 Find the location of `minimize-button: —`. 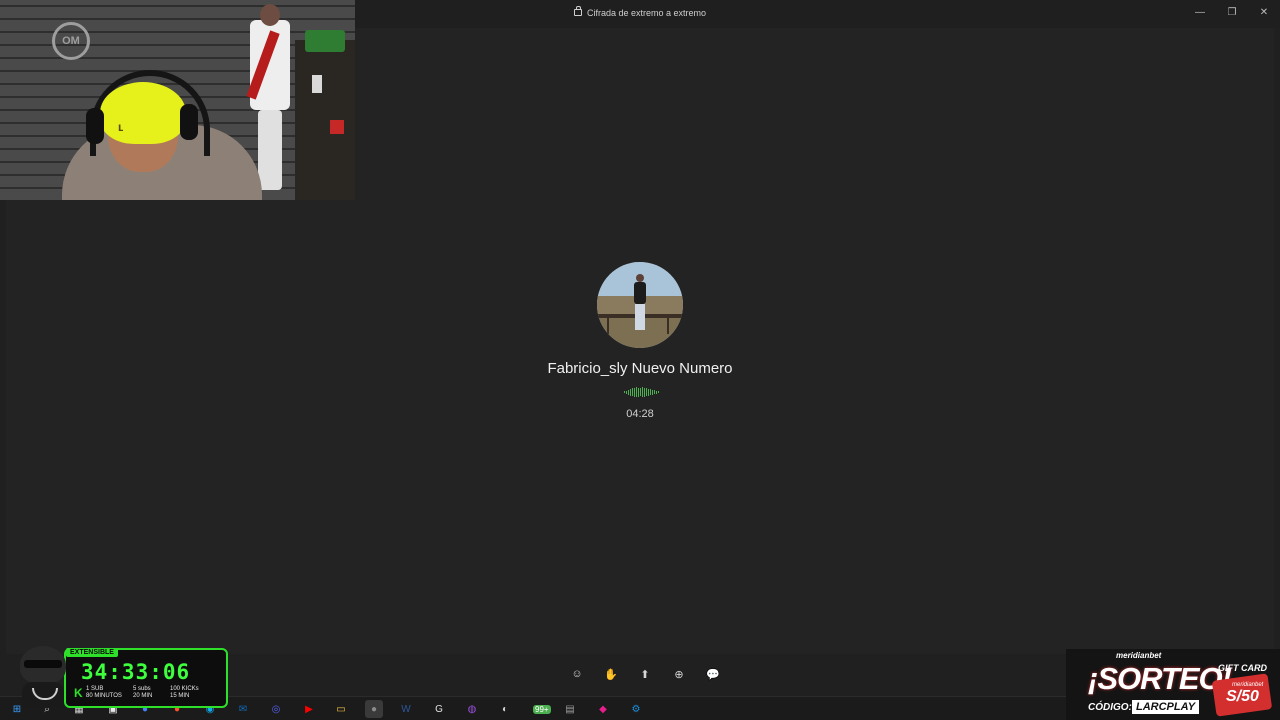

minimize-button: — is located at coordinates (1200, 12).